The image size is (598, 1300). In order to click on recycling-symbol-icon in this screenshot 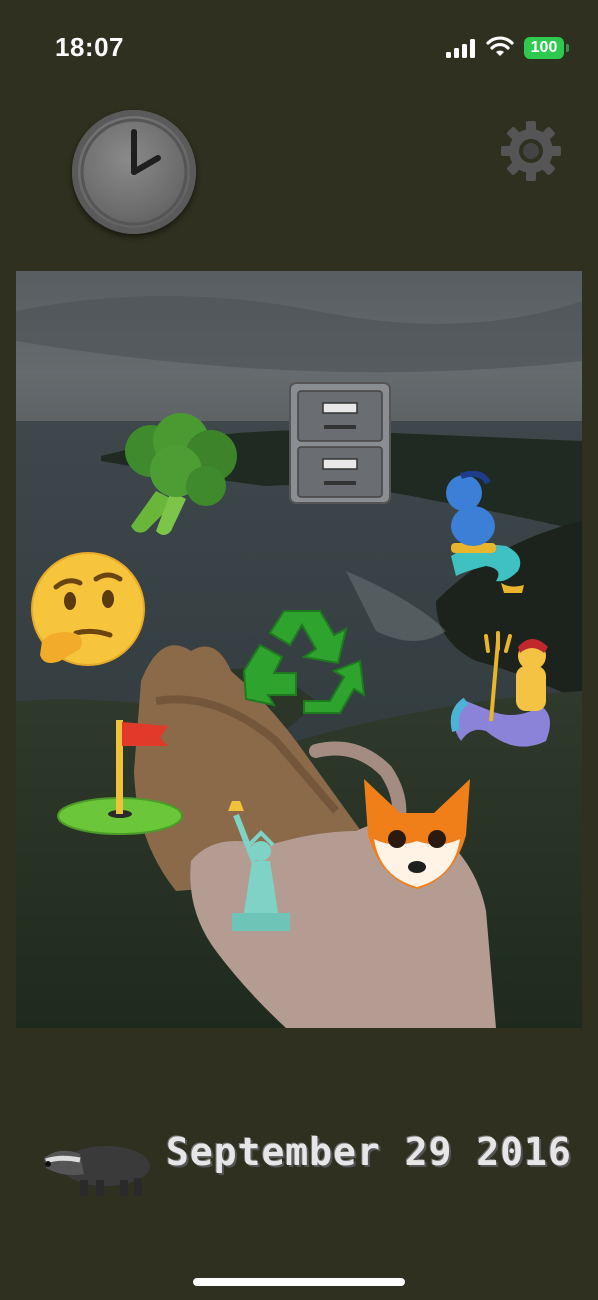, I will do `click(302, 663)`.